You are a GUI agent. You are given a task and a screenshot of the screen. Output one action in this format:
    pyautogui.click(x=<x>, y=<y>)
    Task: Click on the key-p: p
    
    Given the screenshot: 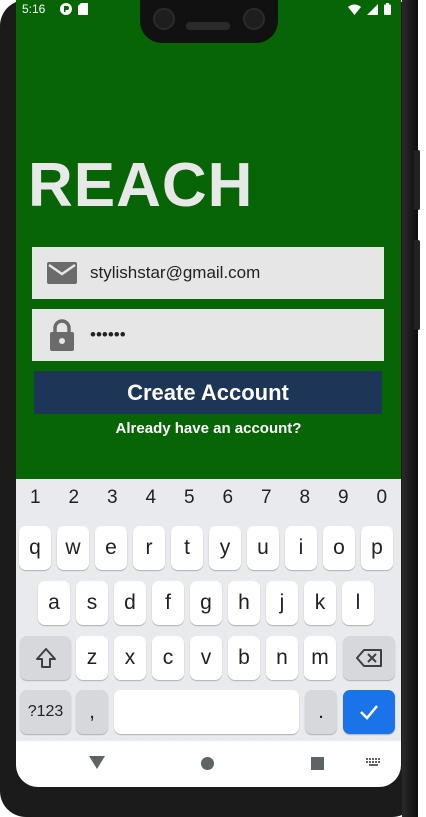 What is the action you would take?
    pyautogui.click(x=377, y=548)
    